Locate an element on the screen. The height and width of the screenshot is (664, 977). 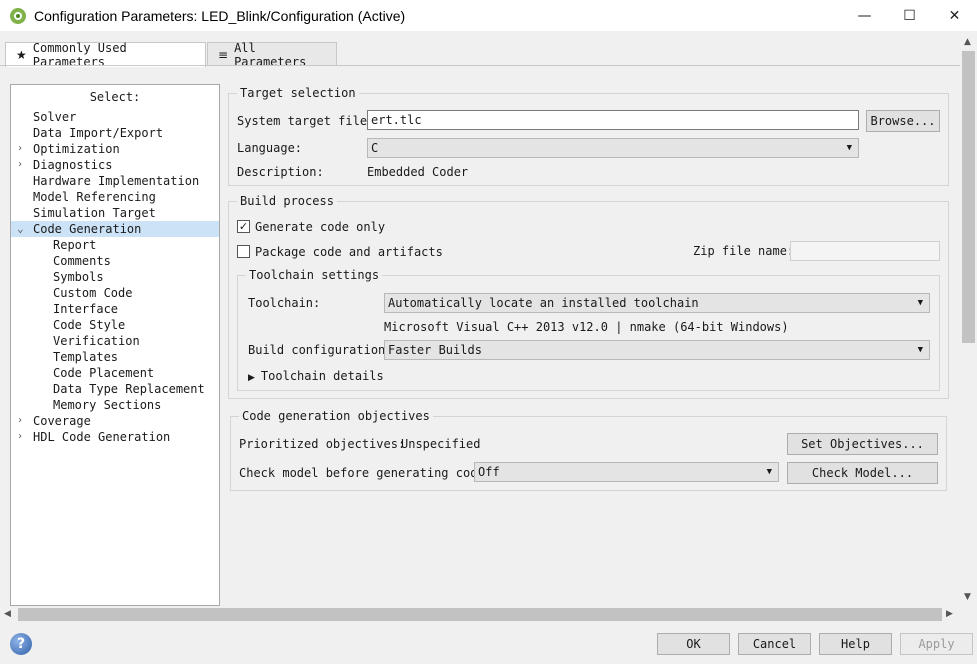
prioritized-objectives-value: Unspecified is located at coordinates (441, 444).